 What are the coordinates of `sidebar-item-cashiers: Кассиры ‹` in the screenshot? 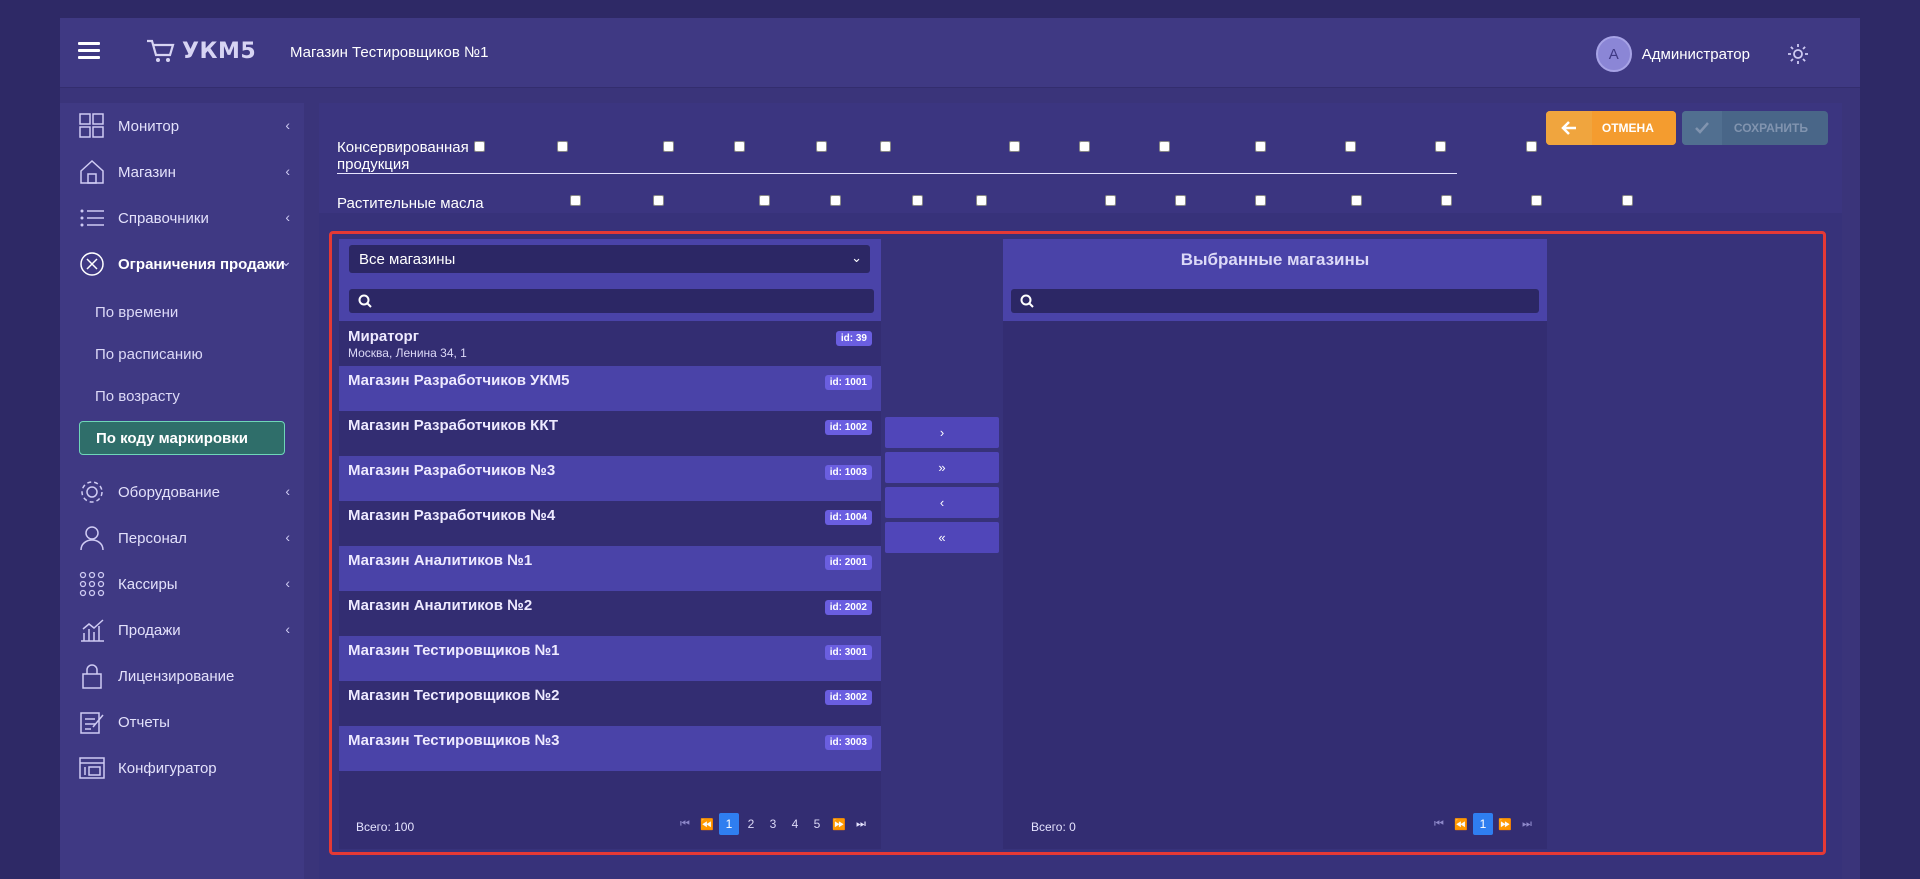 It's located at (182, 584).